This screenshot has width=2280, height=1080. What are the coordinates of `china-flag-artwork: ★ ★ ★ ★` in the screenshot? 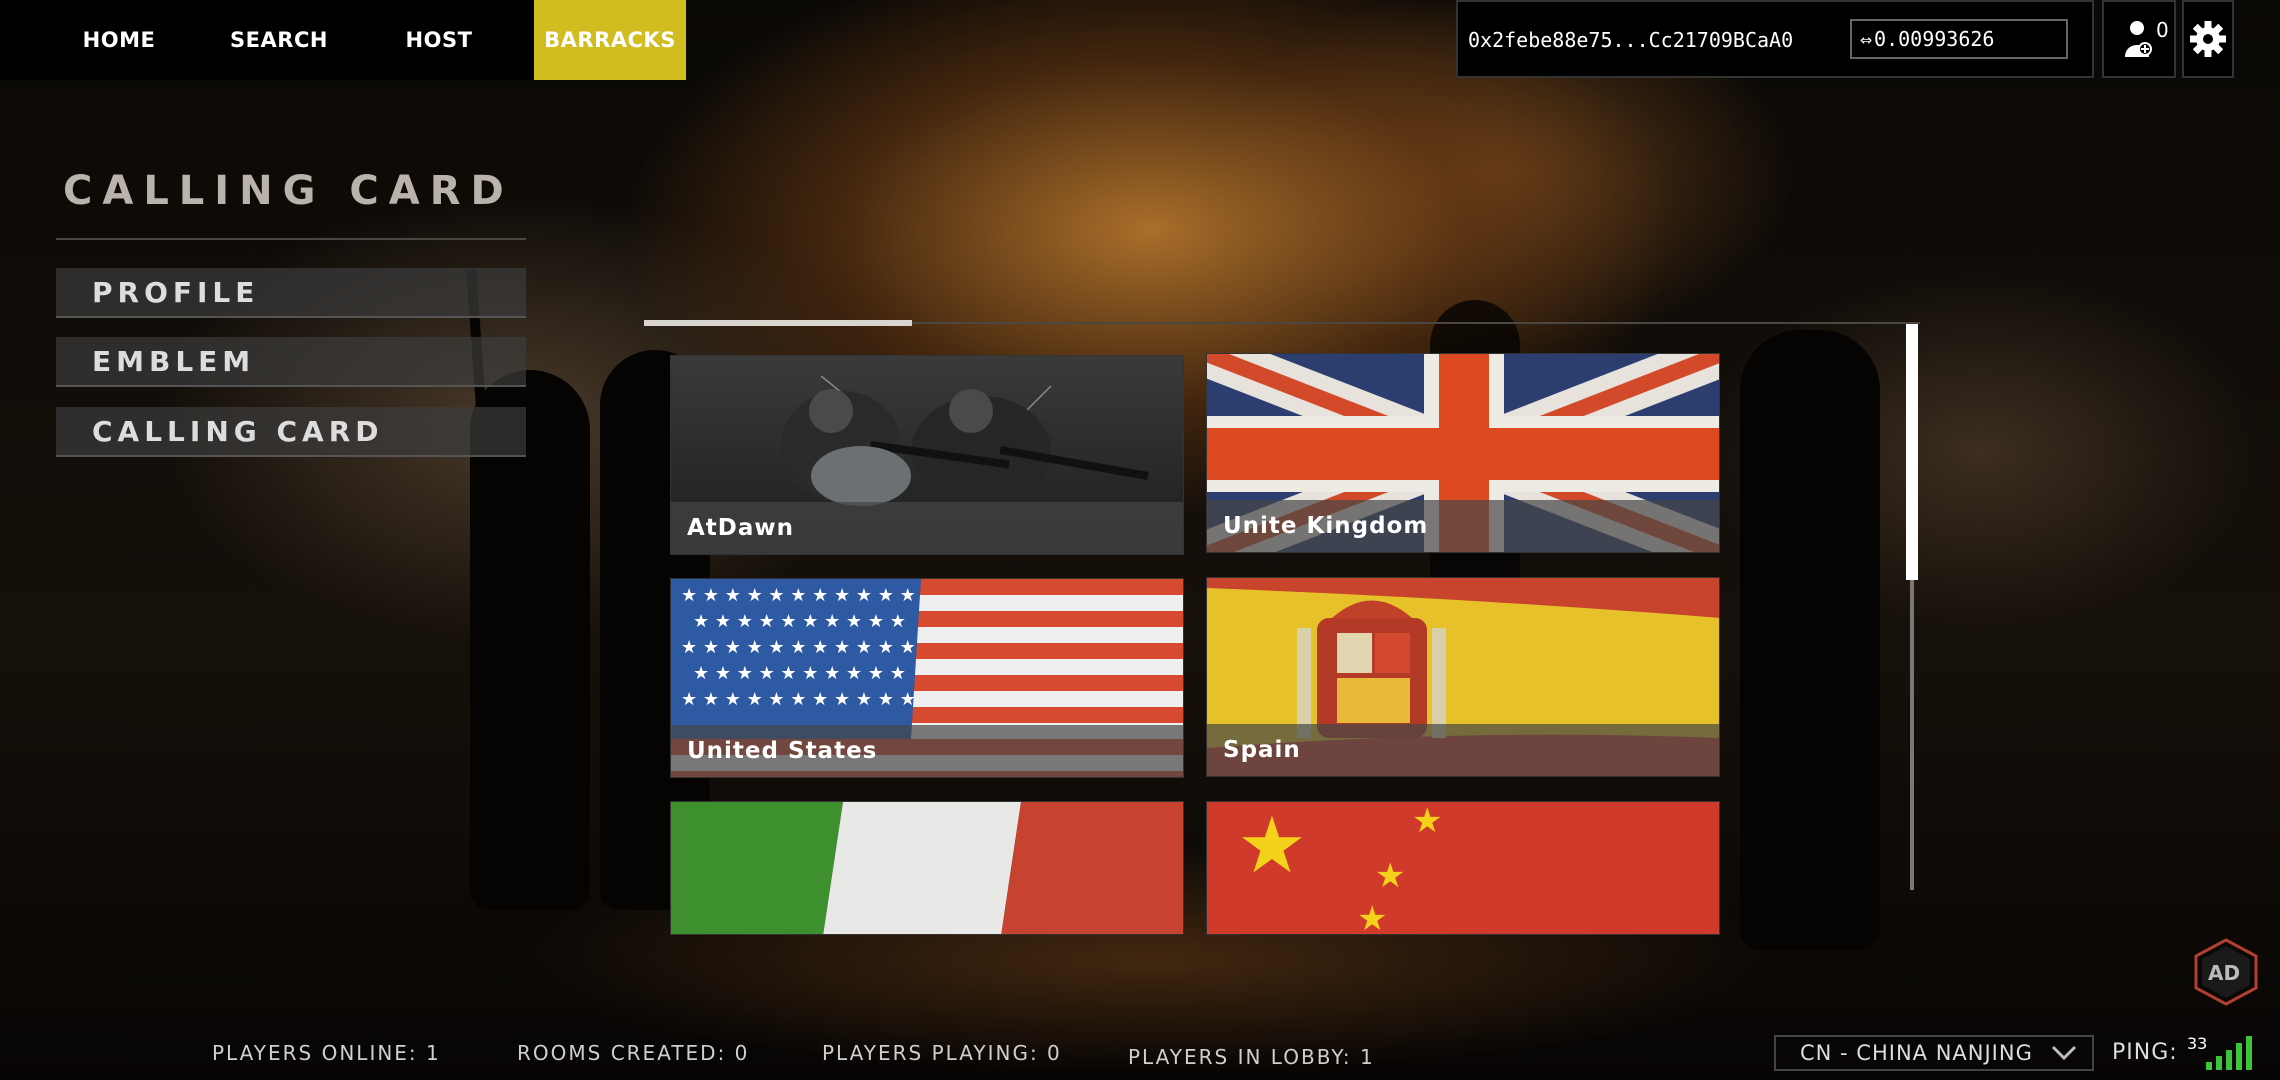 It's located at (1463, 868).